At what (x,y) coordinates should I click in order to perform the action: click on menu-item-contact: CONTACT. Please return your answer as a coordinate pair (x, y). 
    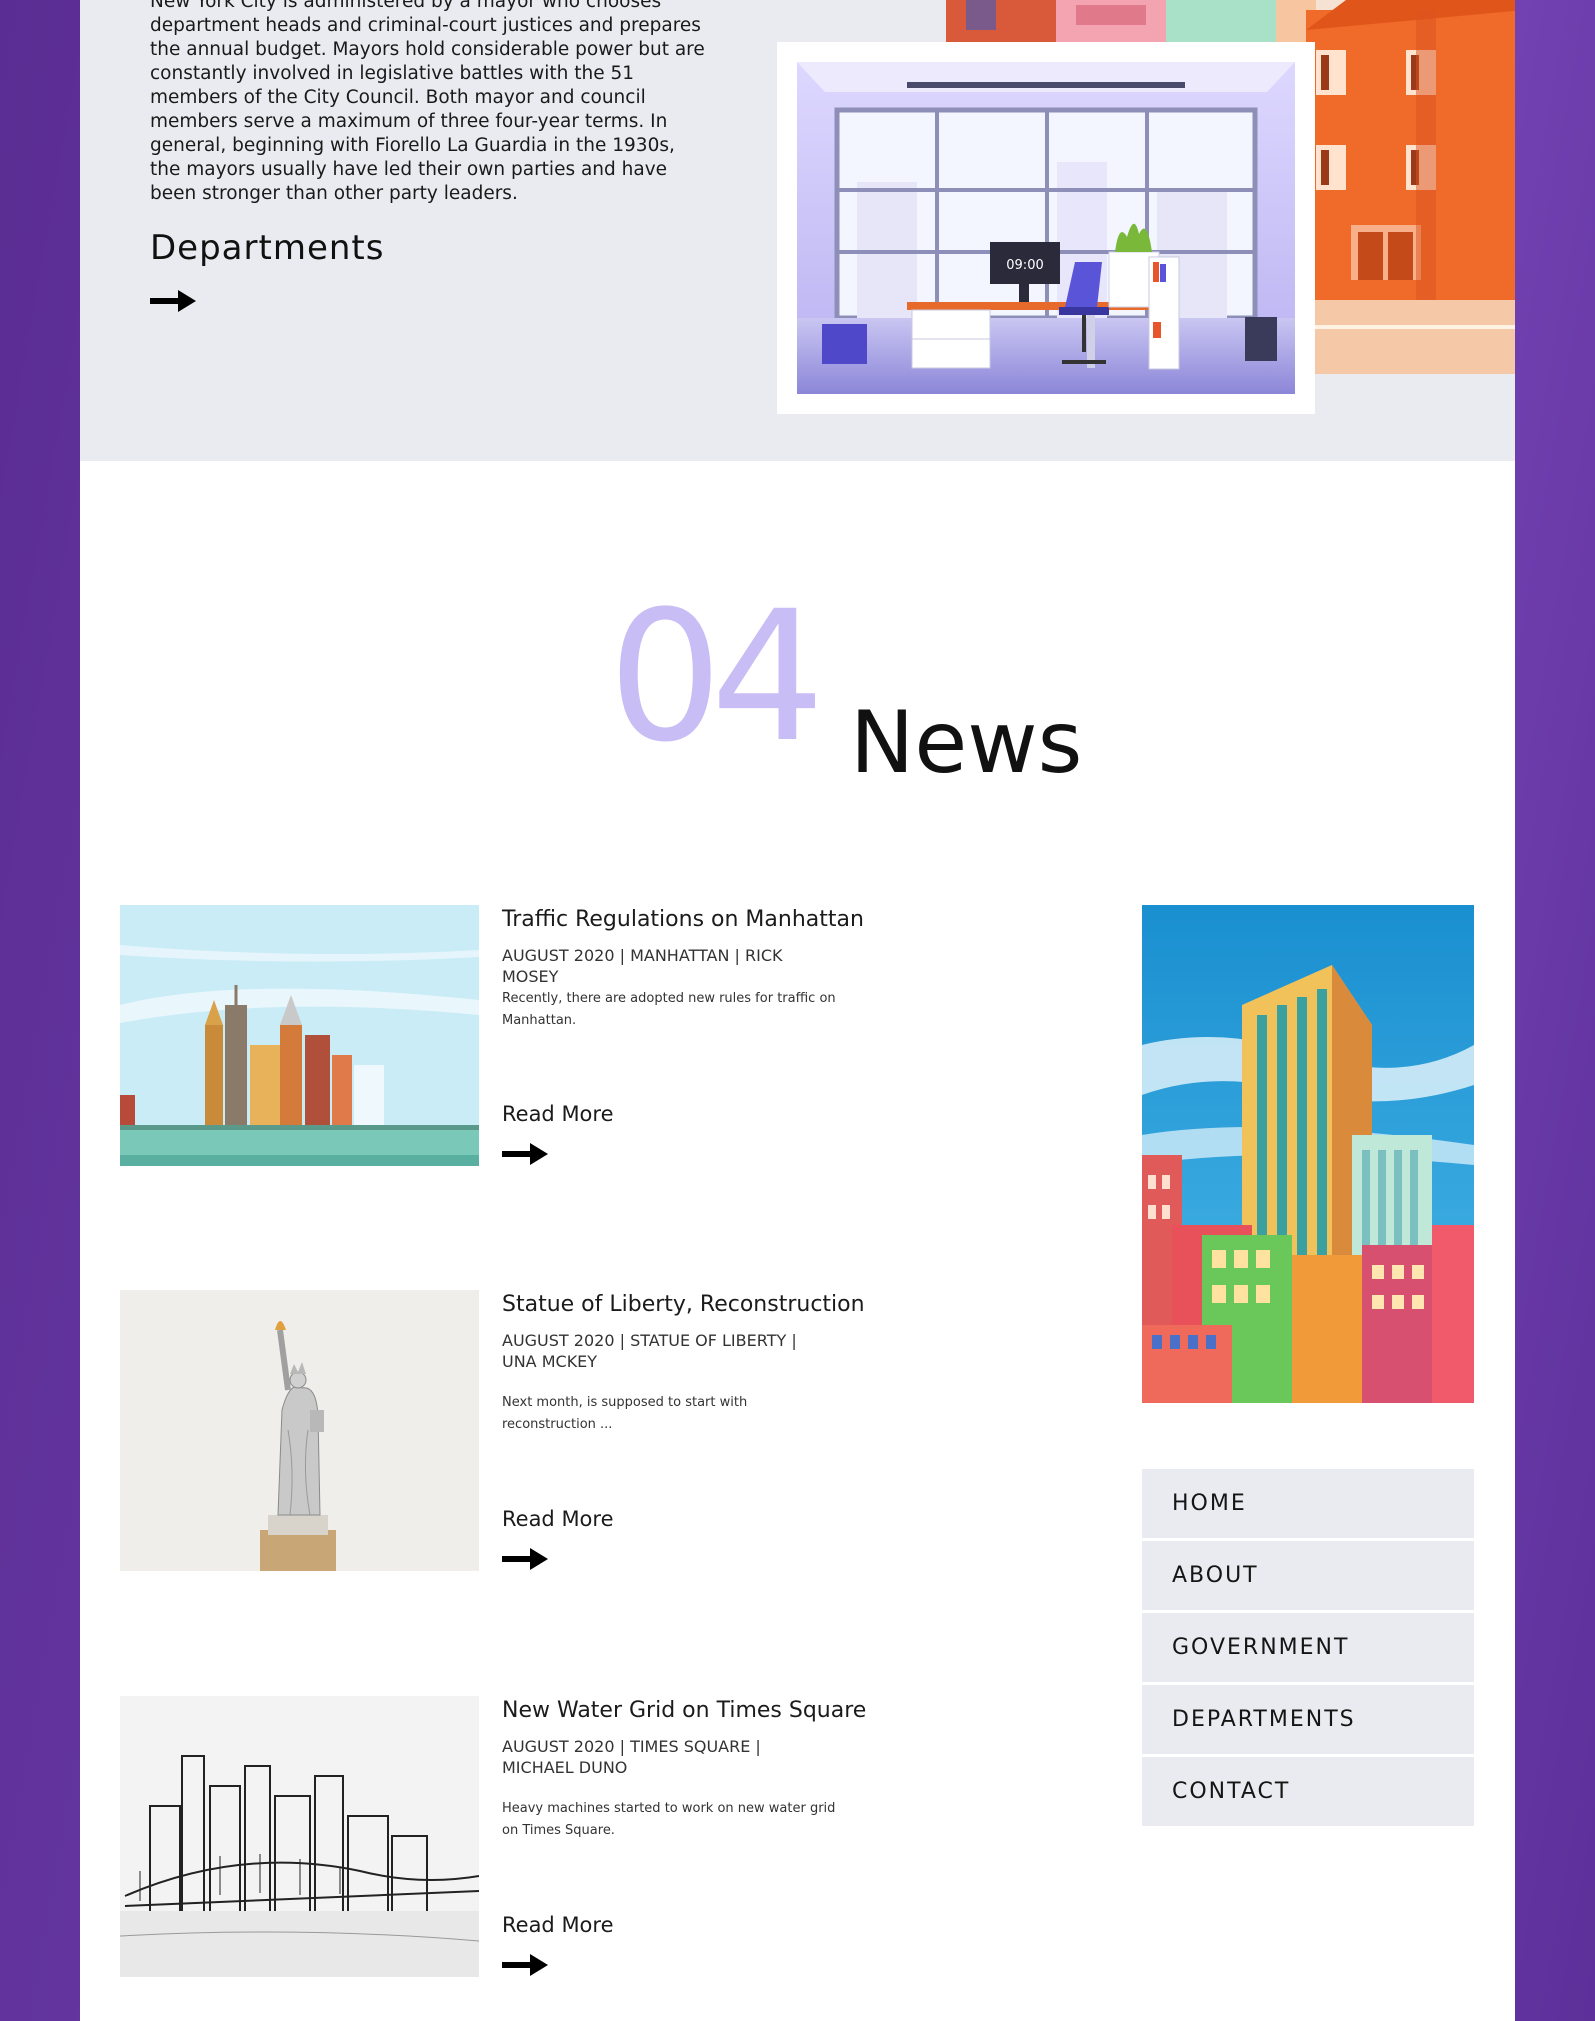
    Looking at the image, I should click on (1308, 1791).